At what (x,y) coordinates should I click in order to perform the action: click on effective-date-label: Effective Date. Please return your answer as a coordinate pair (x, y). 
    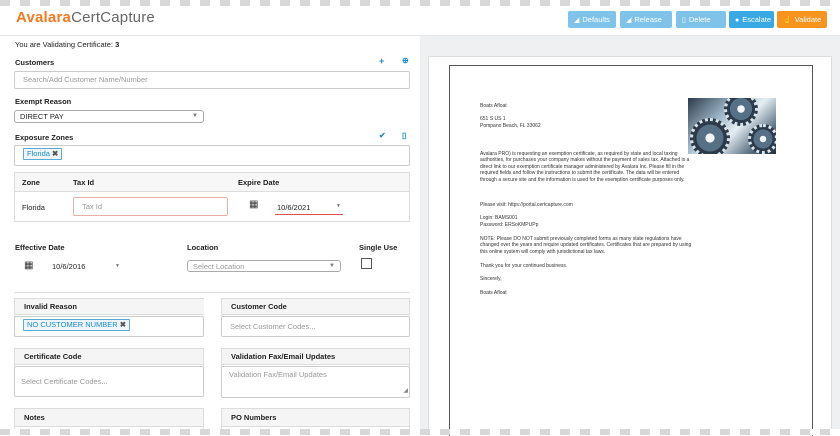
    Looking at the image, I should click on (40, 247).